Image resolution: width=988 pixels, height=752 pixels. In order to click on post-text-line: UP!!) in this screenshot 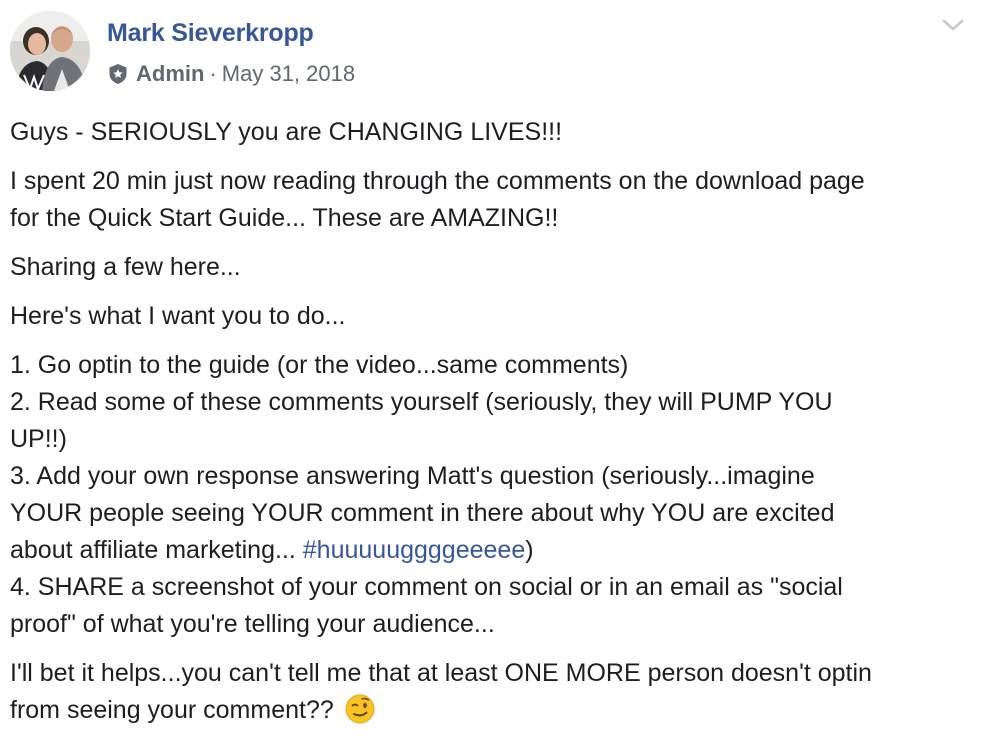, I will do `click(490, 439)`.